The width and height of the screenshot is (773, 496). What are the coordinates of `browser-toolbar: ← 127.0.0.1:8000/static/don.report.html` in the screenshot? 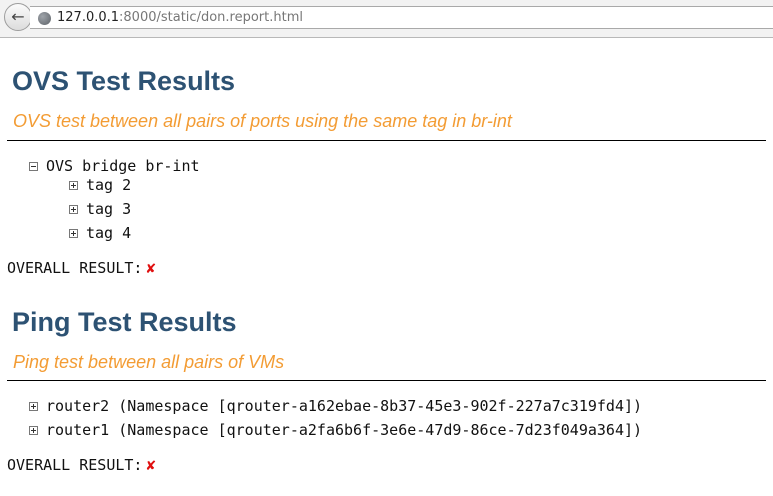 It's located at (386, 19).